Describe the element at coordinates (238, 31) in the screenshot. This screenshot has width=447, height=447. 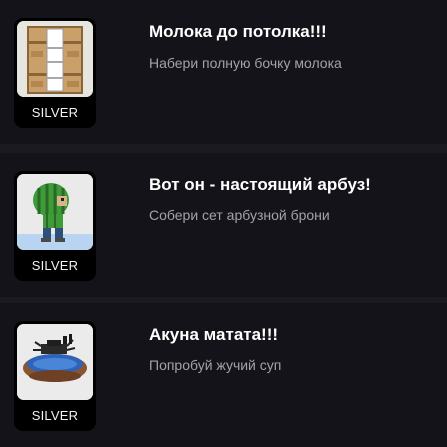
I see `achievement-title: Молока до потолка!!!` at that location.